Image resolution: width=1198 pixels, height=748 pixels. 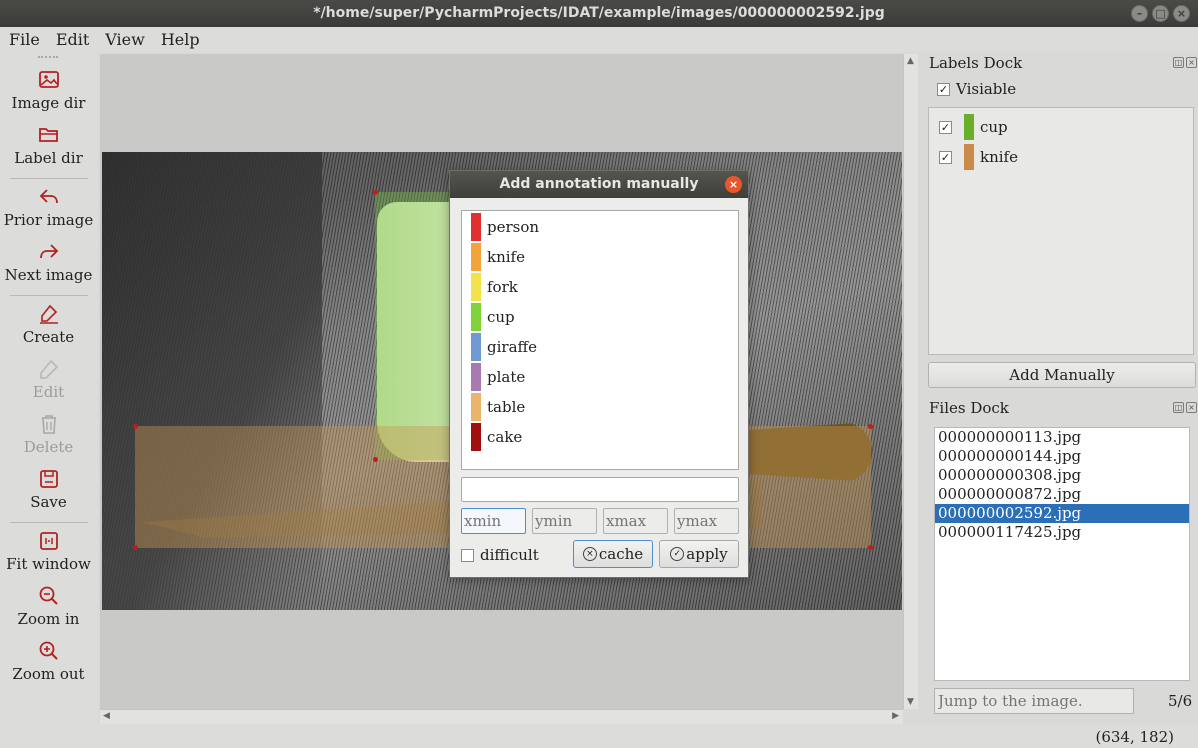 What do you see at coordinates (48, 262) in the screenshot?
I see `next-image-button: Next image` at bounding box center [48, 262].